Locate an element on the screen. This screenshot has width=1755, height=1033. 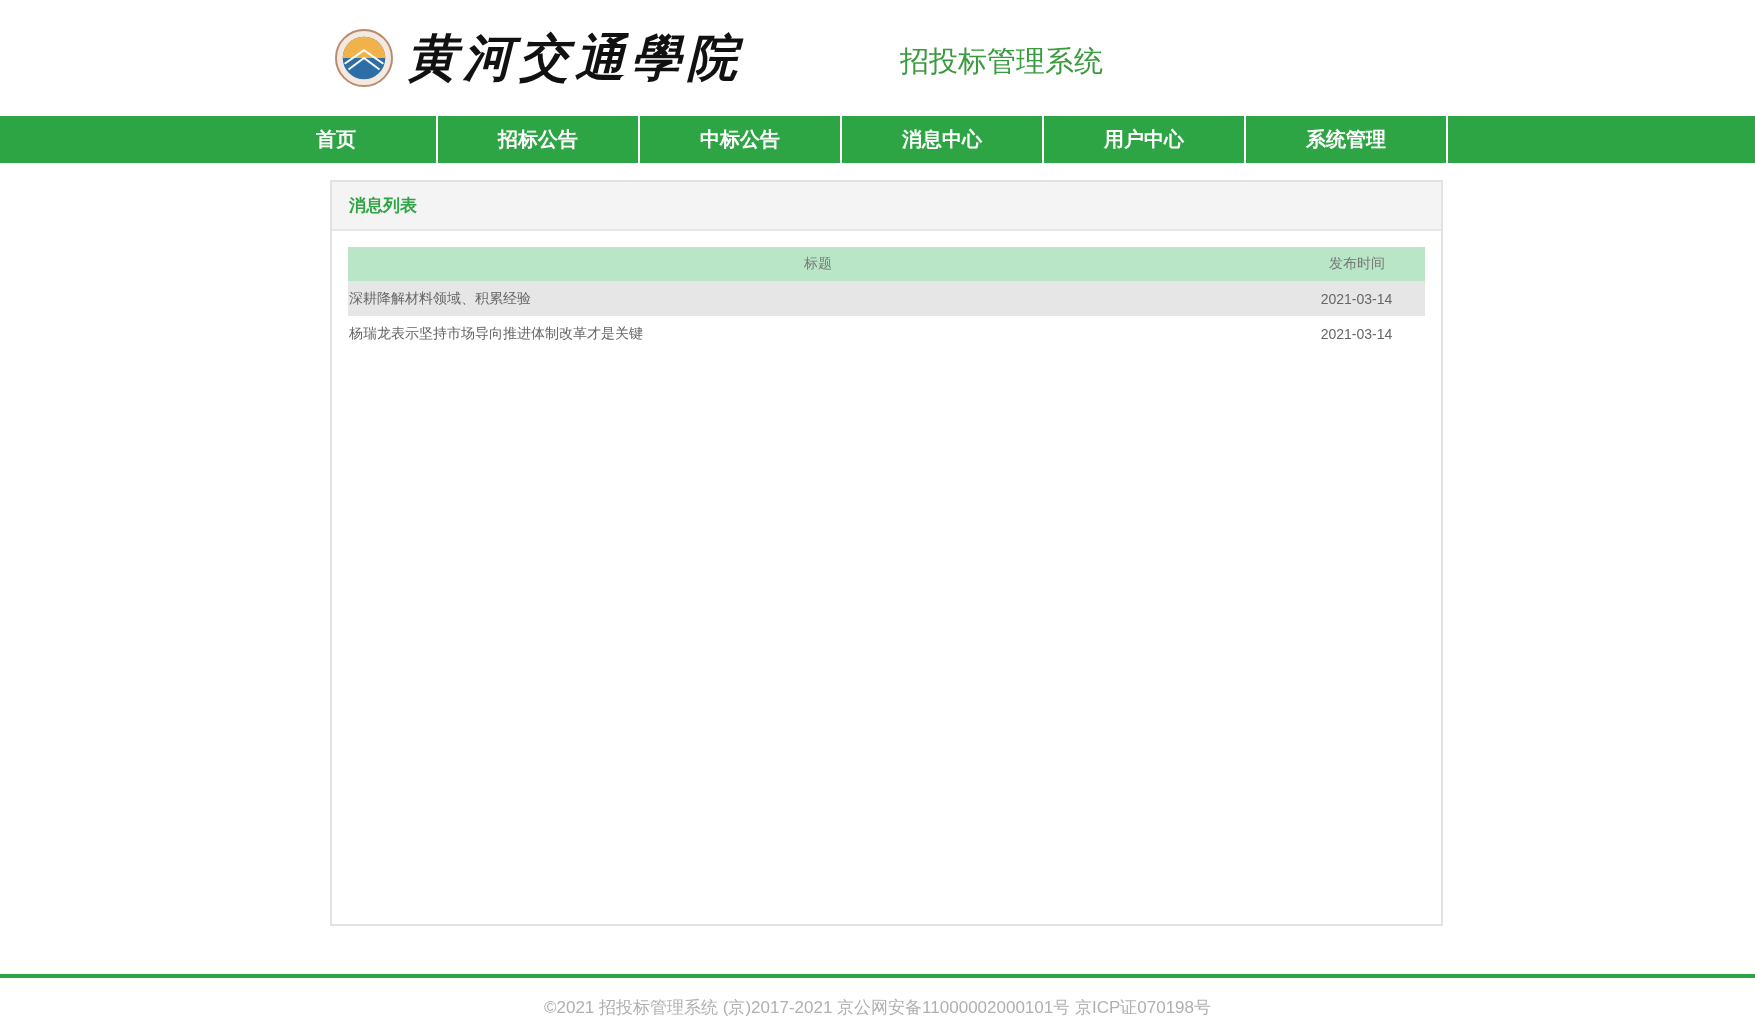
table-row: 深耕降解材料领域、积累经验 2021-03-14 is located at coordinates (886, 298).